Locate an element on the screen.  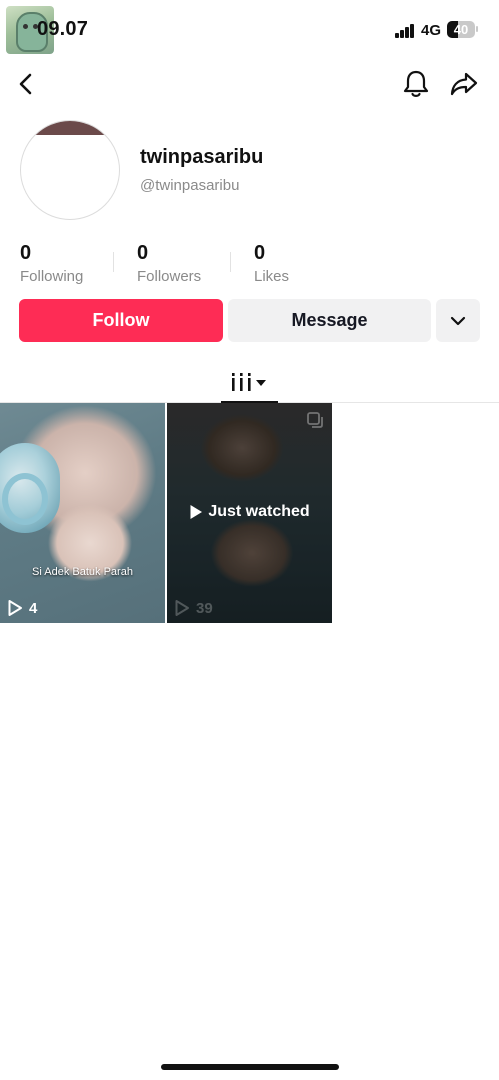
video-views: 39 is located at coordinates (193, 608).